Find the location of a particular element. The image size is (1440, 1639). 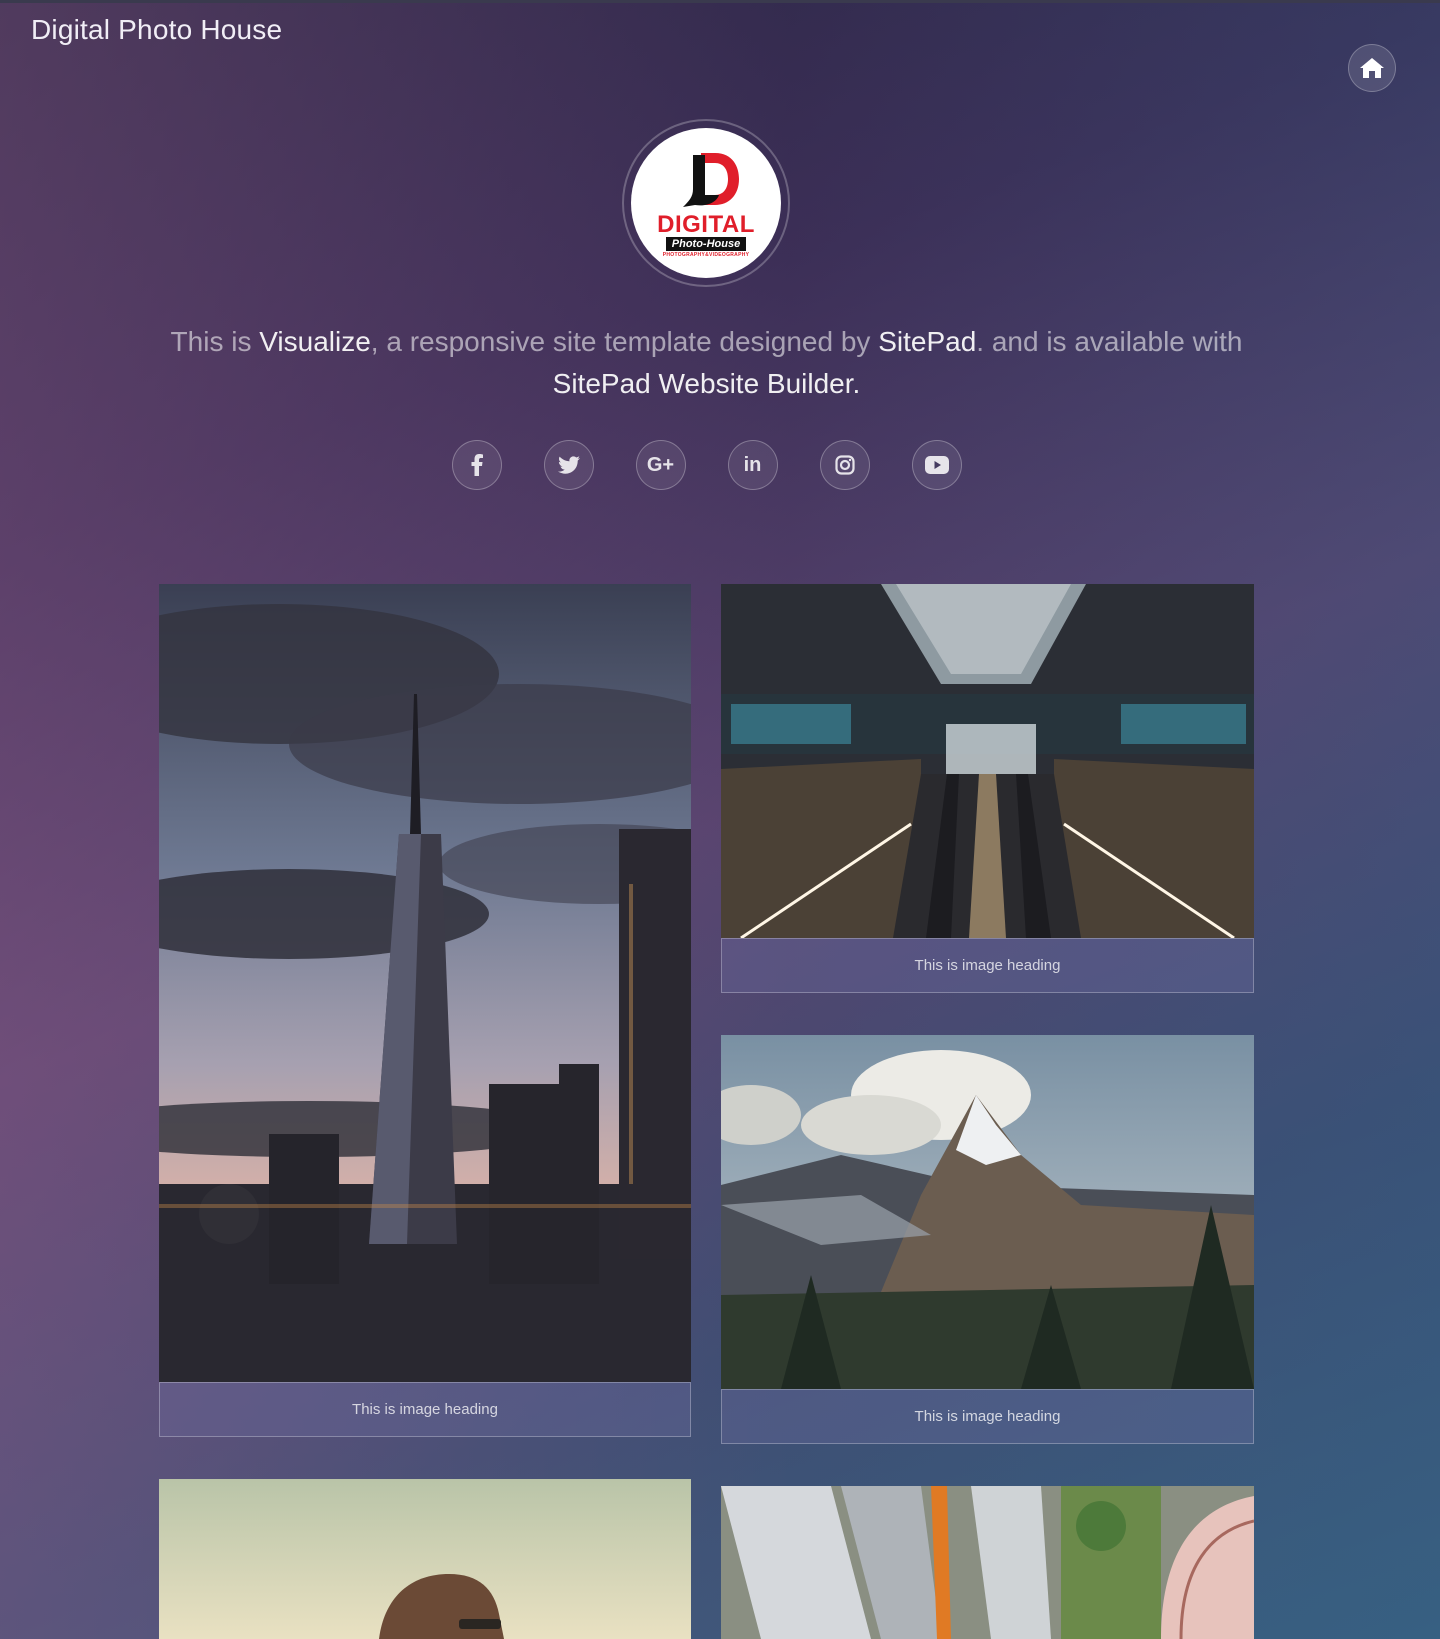

sitepad-link: SitePad is located at coordinates (927, 341).